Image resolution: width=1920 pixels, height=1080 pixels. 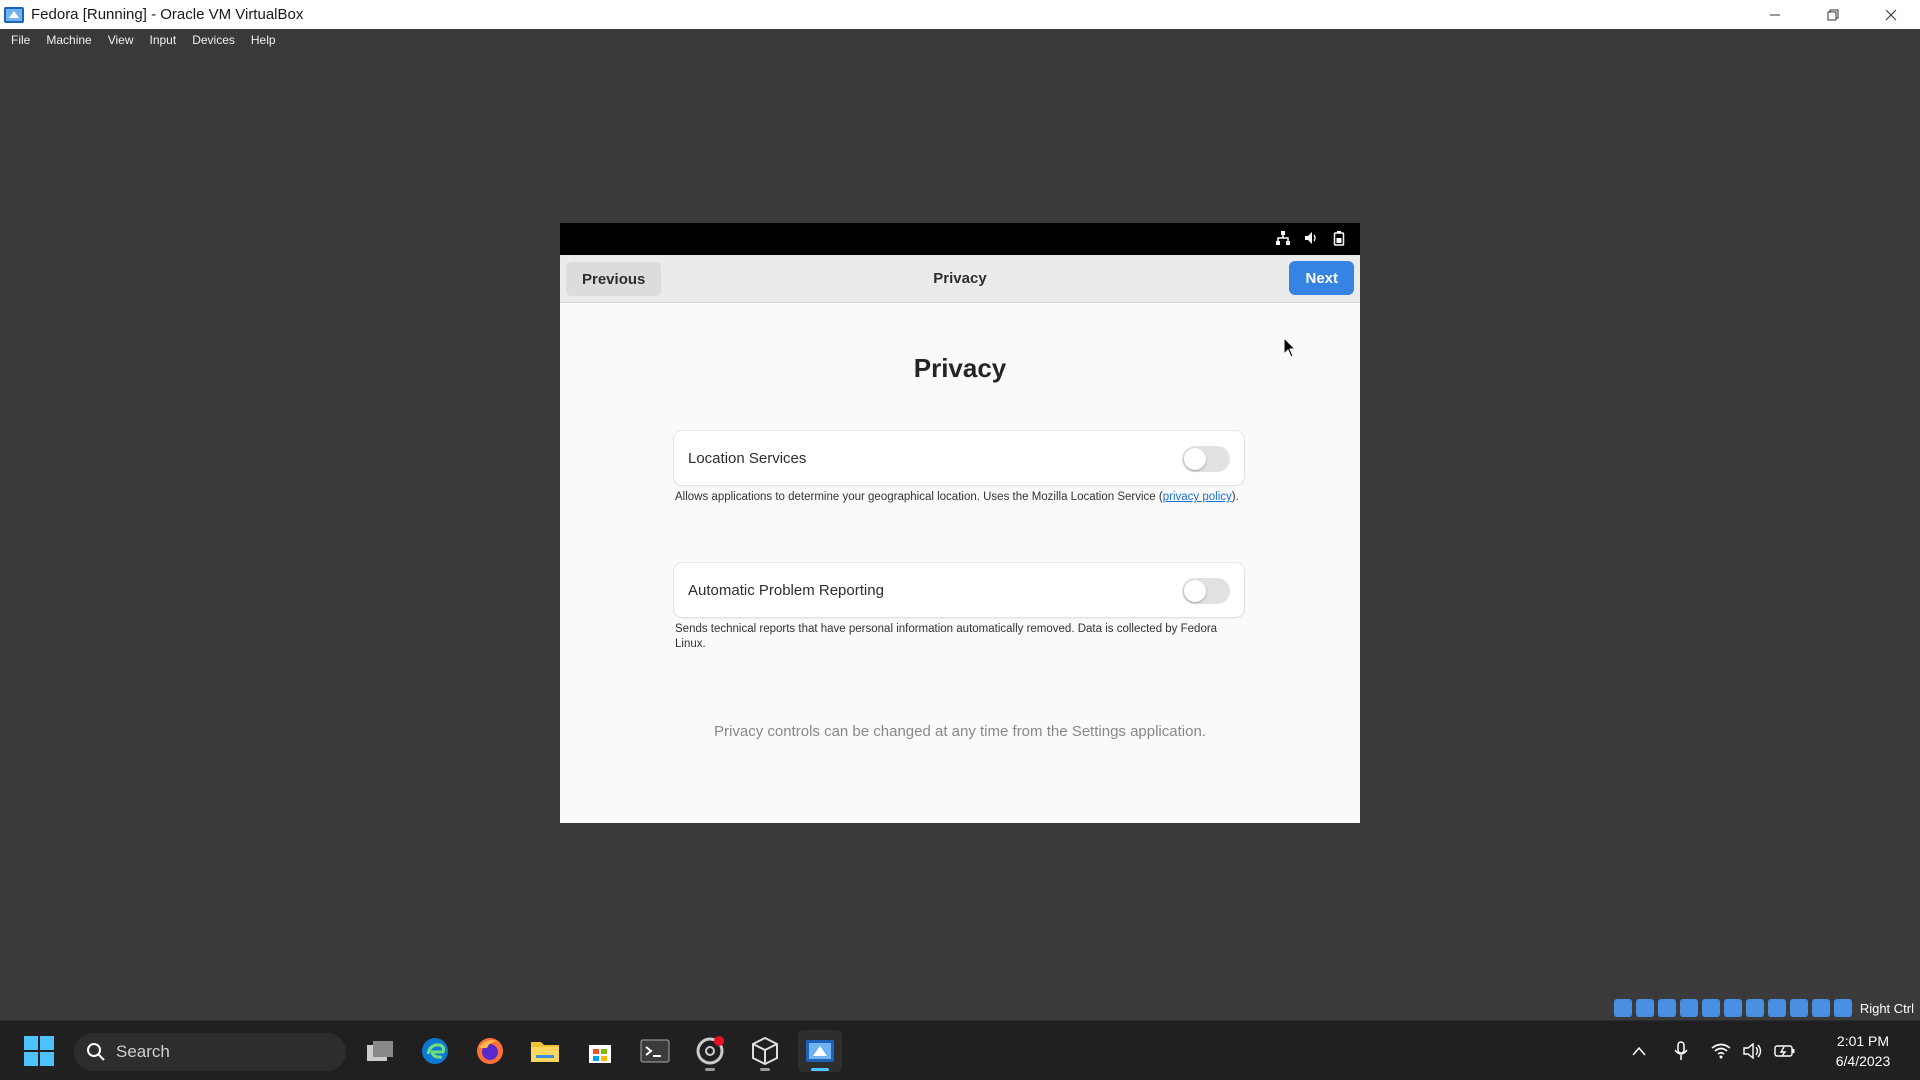 I want to click on audio-icon, so click(x=1666, y=1008).